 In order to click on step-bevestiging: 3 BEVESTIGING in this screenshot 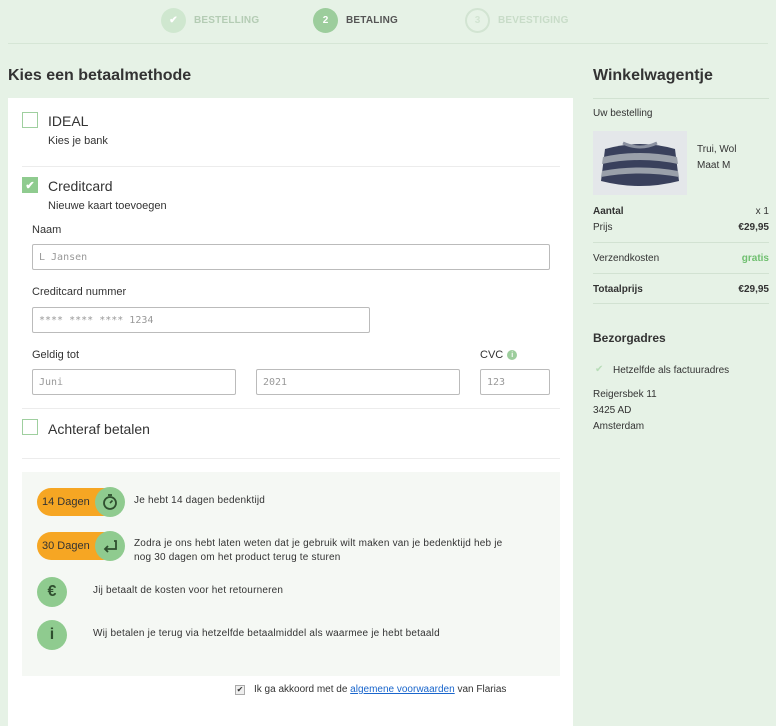, I will do `click(517, 20)`.